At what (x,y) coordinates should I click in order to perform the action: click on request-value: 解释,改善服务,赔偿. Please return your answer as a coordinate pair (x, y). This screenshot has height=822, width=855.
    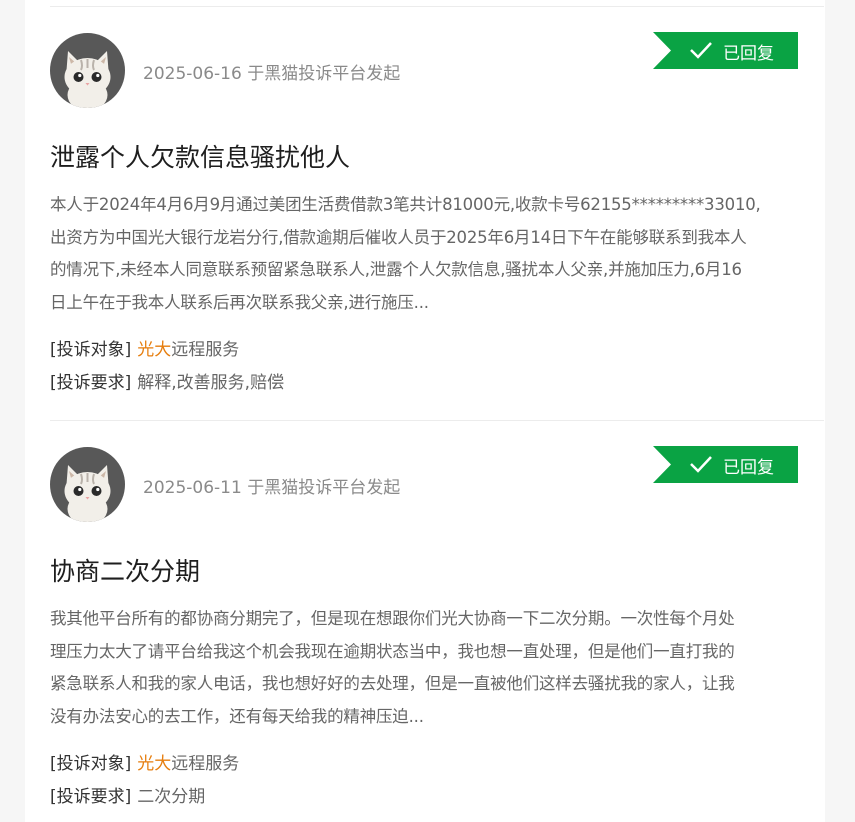
    Looking at the image, I should click on (211, 383).